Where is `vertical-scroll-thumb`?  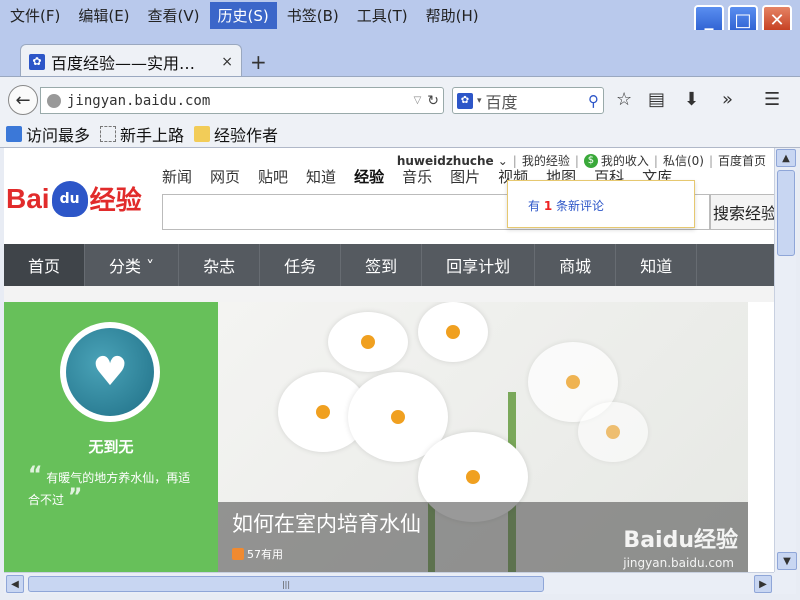 vertical-scroll-thumb is located at coordinates (786, 213).